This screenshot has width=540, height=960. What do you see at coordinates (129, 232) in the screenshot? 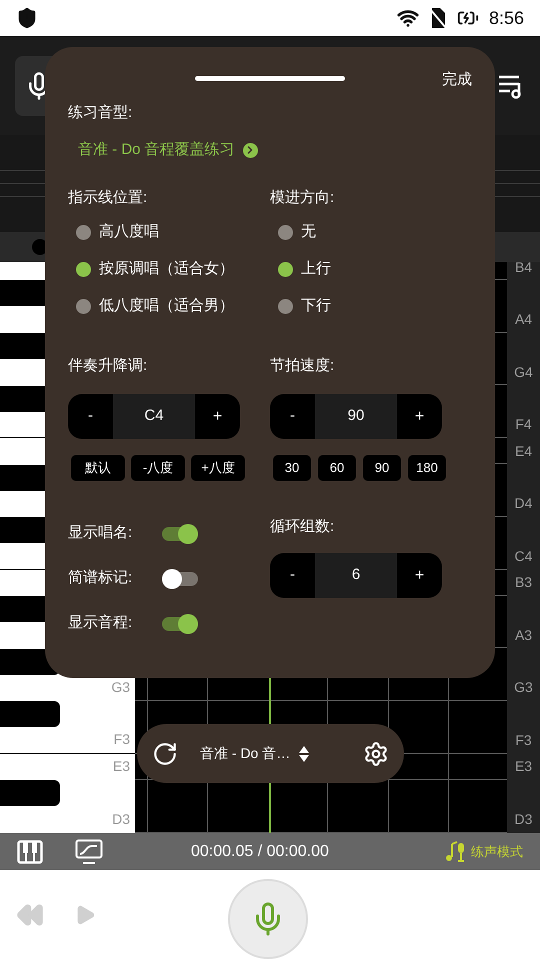
I see `option-label: 高八度唱` at bounding box center [129, 232].